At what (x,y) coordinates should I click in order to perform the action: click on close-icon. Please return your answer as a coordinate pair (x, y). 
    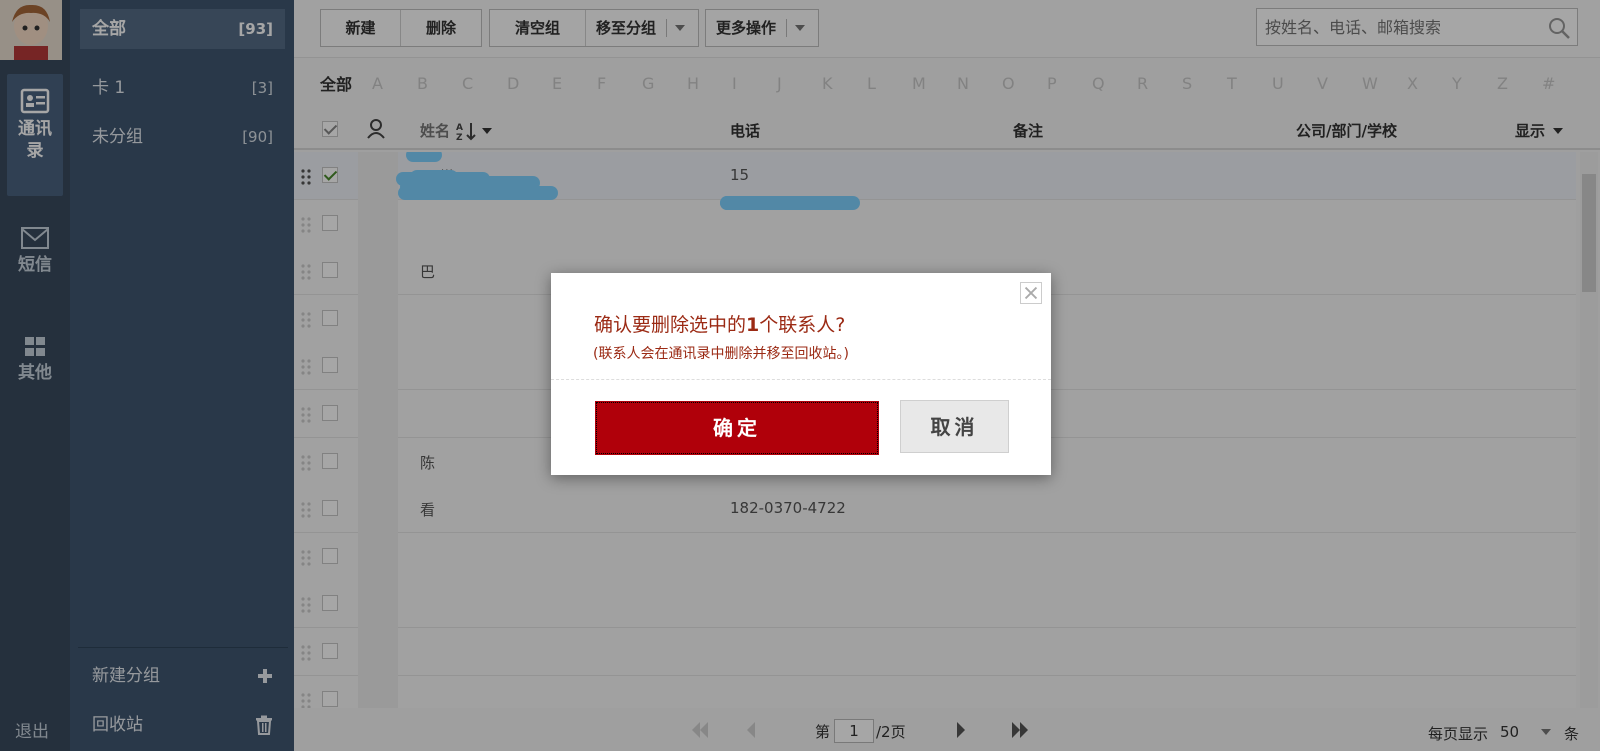
    Looking at the image, I should click on (1031, 293).